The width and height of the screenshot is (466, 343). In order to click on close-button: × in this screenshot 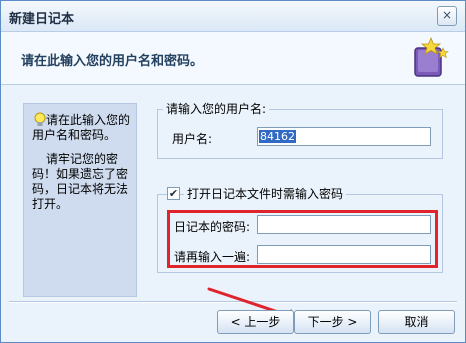, I will do `click(447, 16)`.